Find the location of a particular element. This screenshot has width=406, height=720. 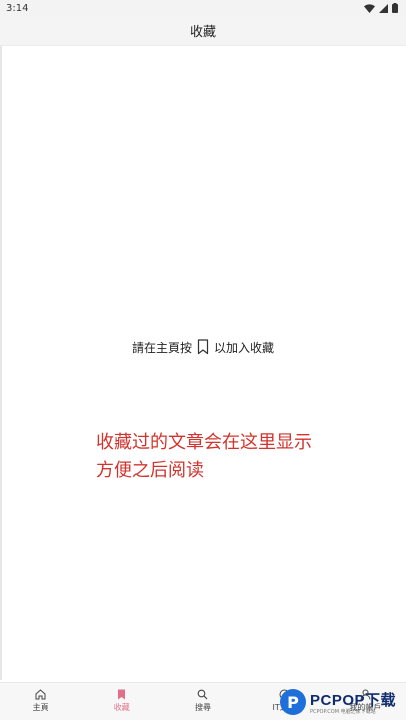

watermark-brand: PCPOP下载 is located at coordinates (353, 700).